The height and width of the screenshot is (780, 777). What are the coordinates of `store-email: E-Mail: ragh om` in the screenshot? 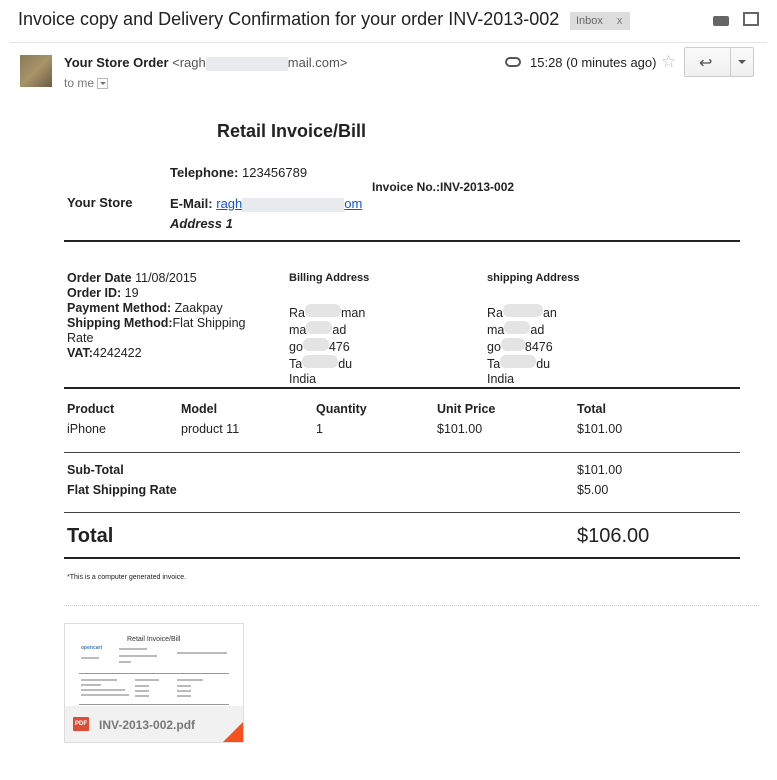 It's located at (266, 204).